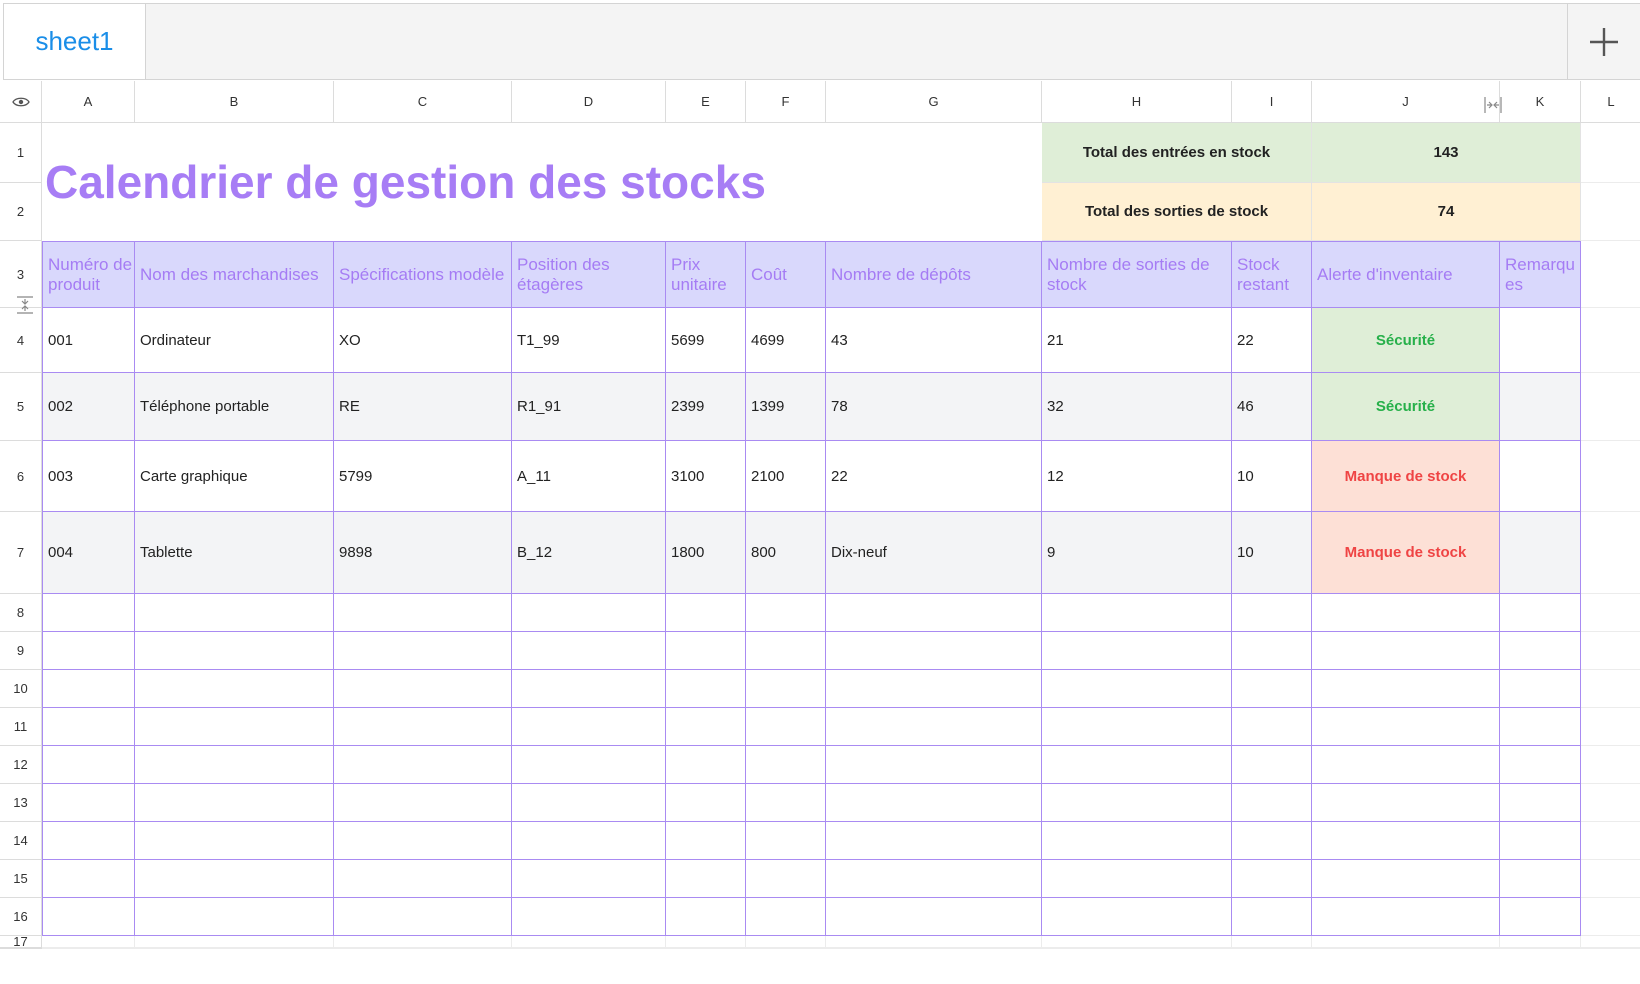 This screenshot has width=1640, height=984. Describe the element at coordinates (786, 274) in the screenshot. I see `header-cost: Coût` at that location.